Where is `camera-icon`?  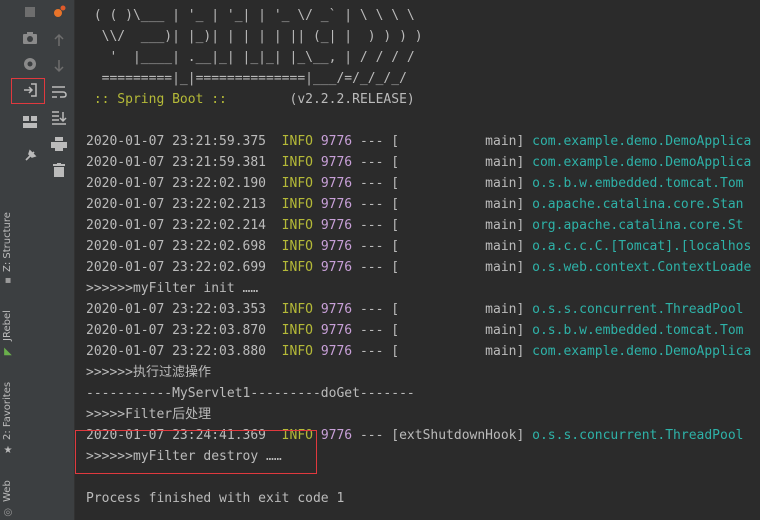 camera-icon is located at coordinates (30, 38).